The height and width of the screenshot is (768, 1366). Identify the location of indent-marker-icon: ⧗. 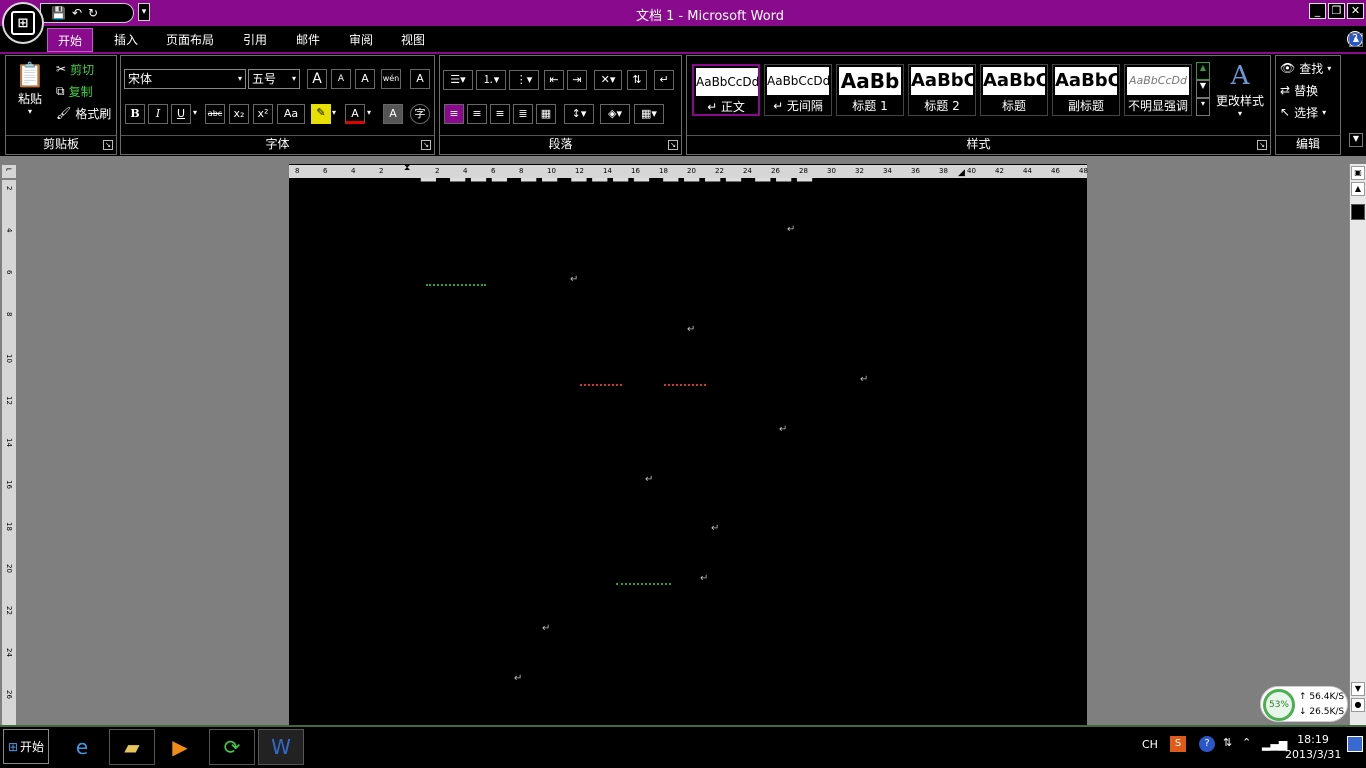
(407, 168).